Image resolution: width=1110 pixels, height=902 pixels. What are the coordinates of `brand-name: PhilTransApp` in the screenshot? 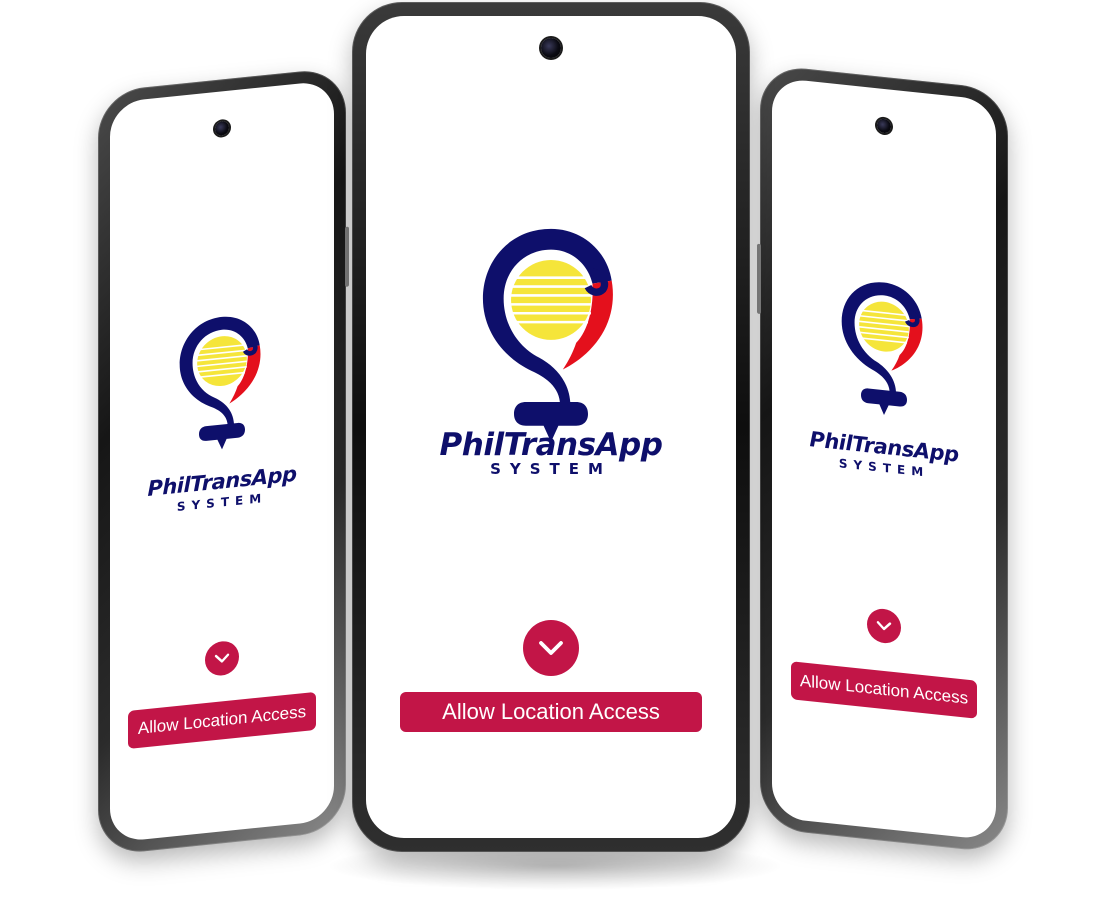 It's located at (551, 445).